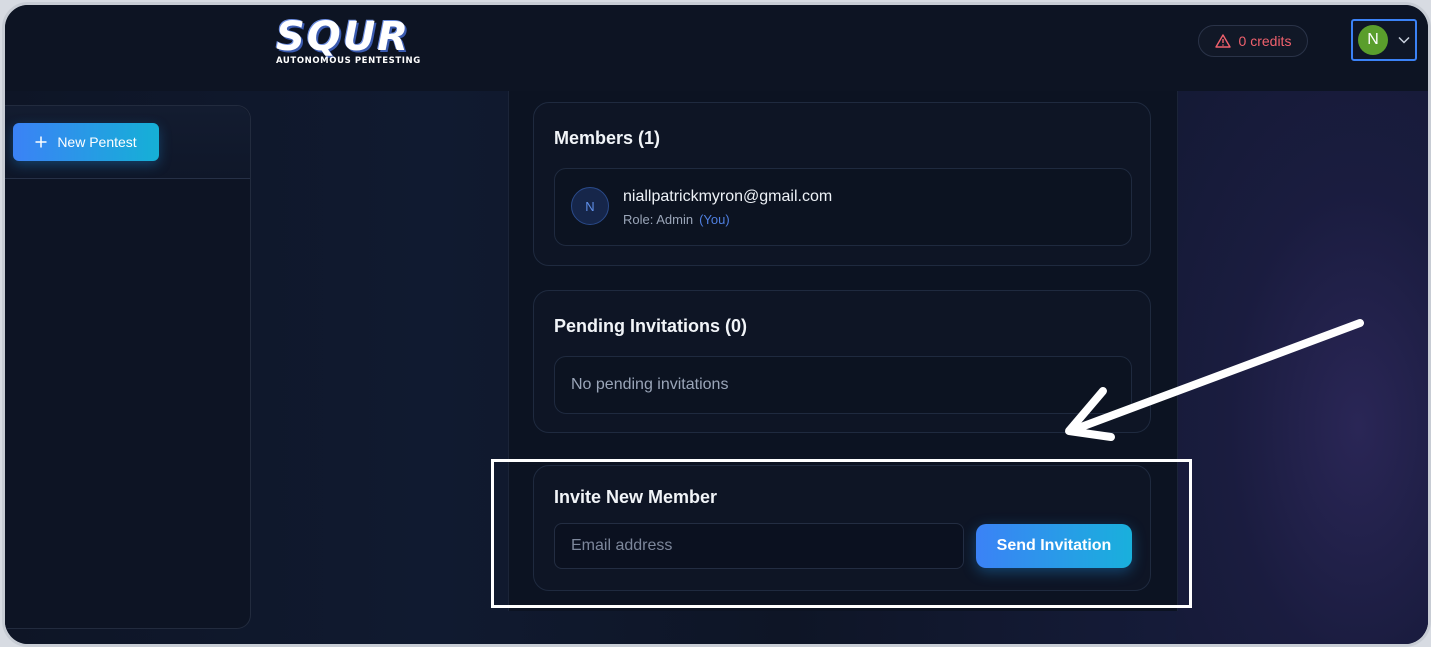 The width and height of the screenshot is (1431, 647). Describe the element at coordinates (716, 48) in the screenshot. I see `top-header: SQUR AUTONOMOUS PENTESTING 0 credits N` at that location.